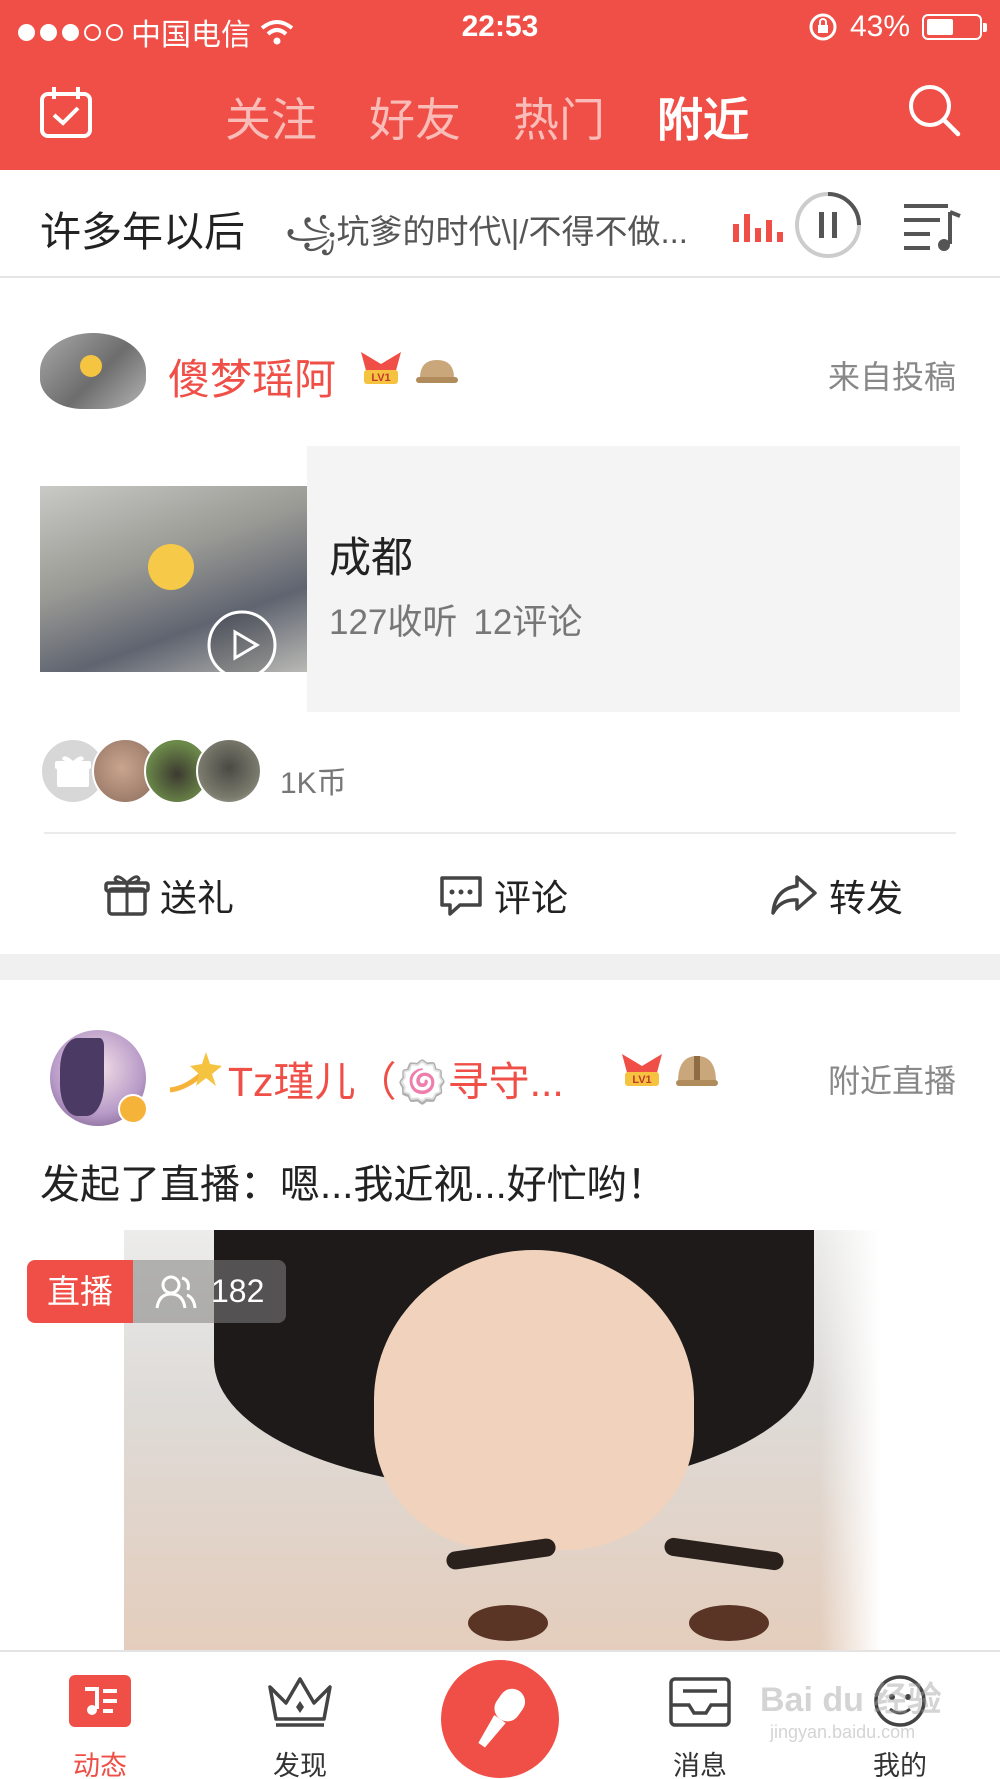 The height and width of the screenshot is (1779, 1000). I want to click on shooting-star-icon, so click(195, 1072).